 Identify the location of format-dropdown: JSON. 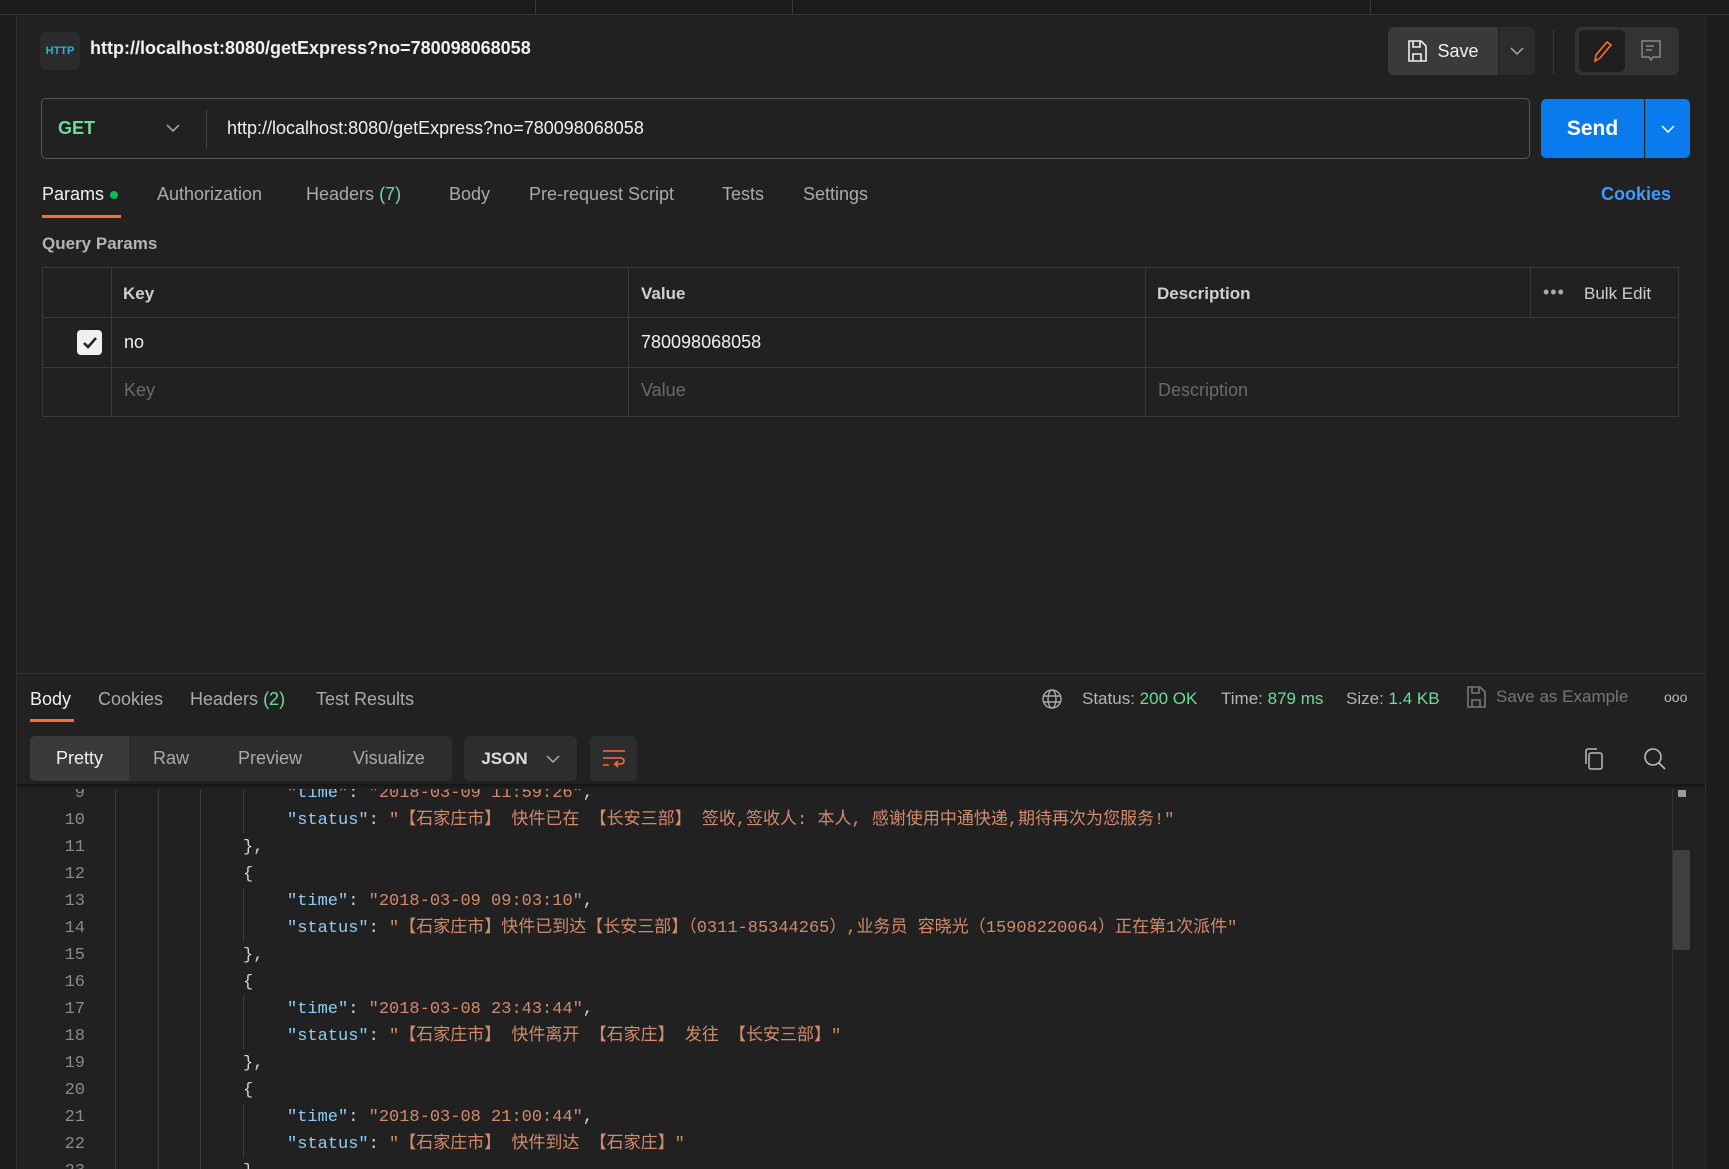
(520, 758).